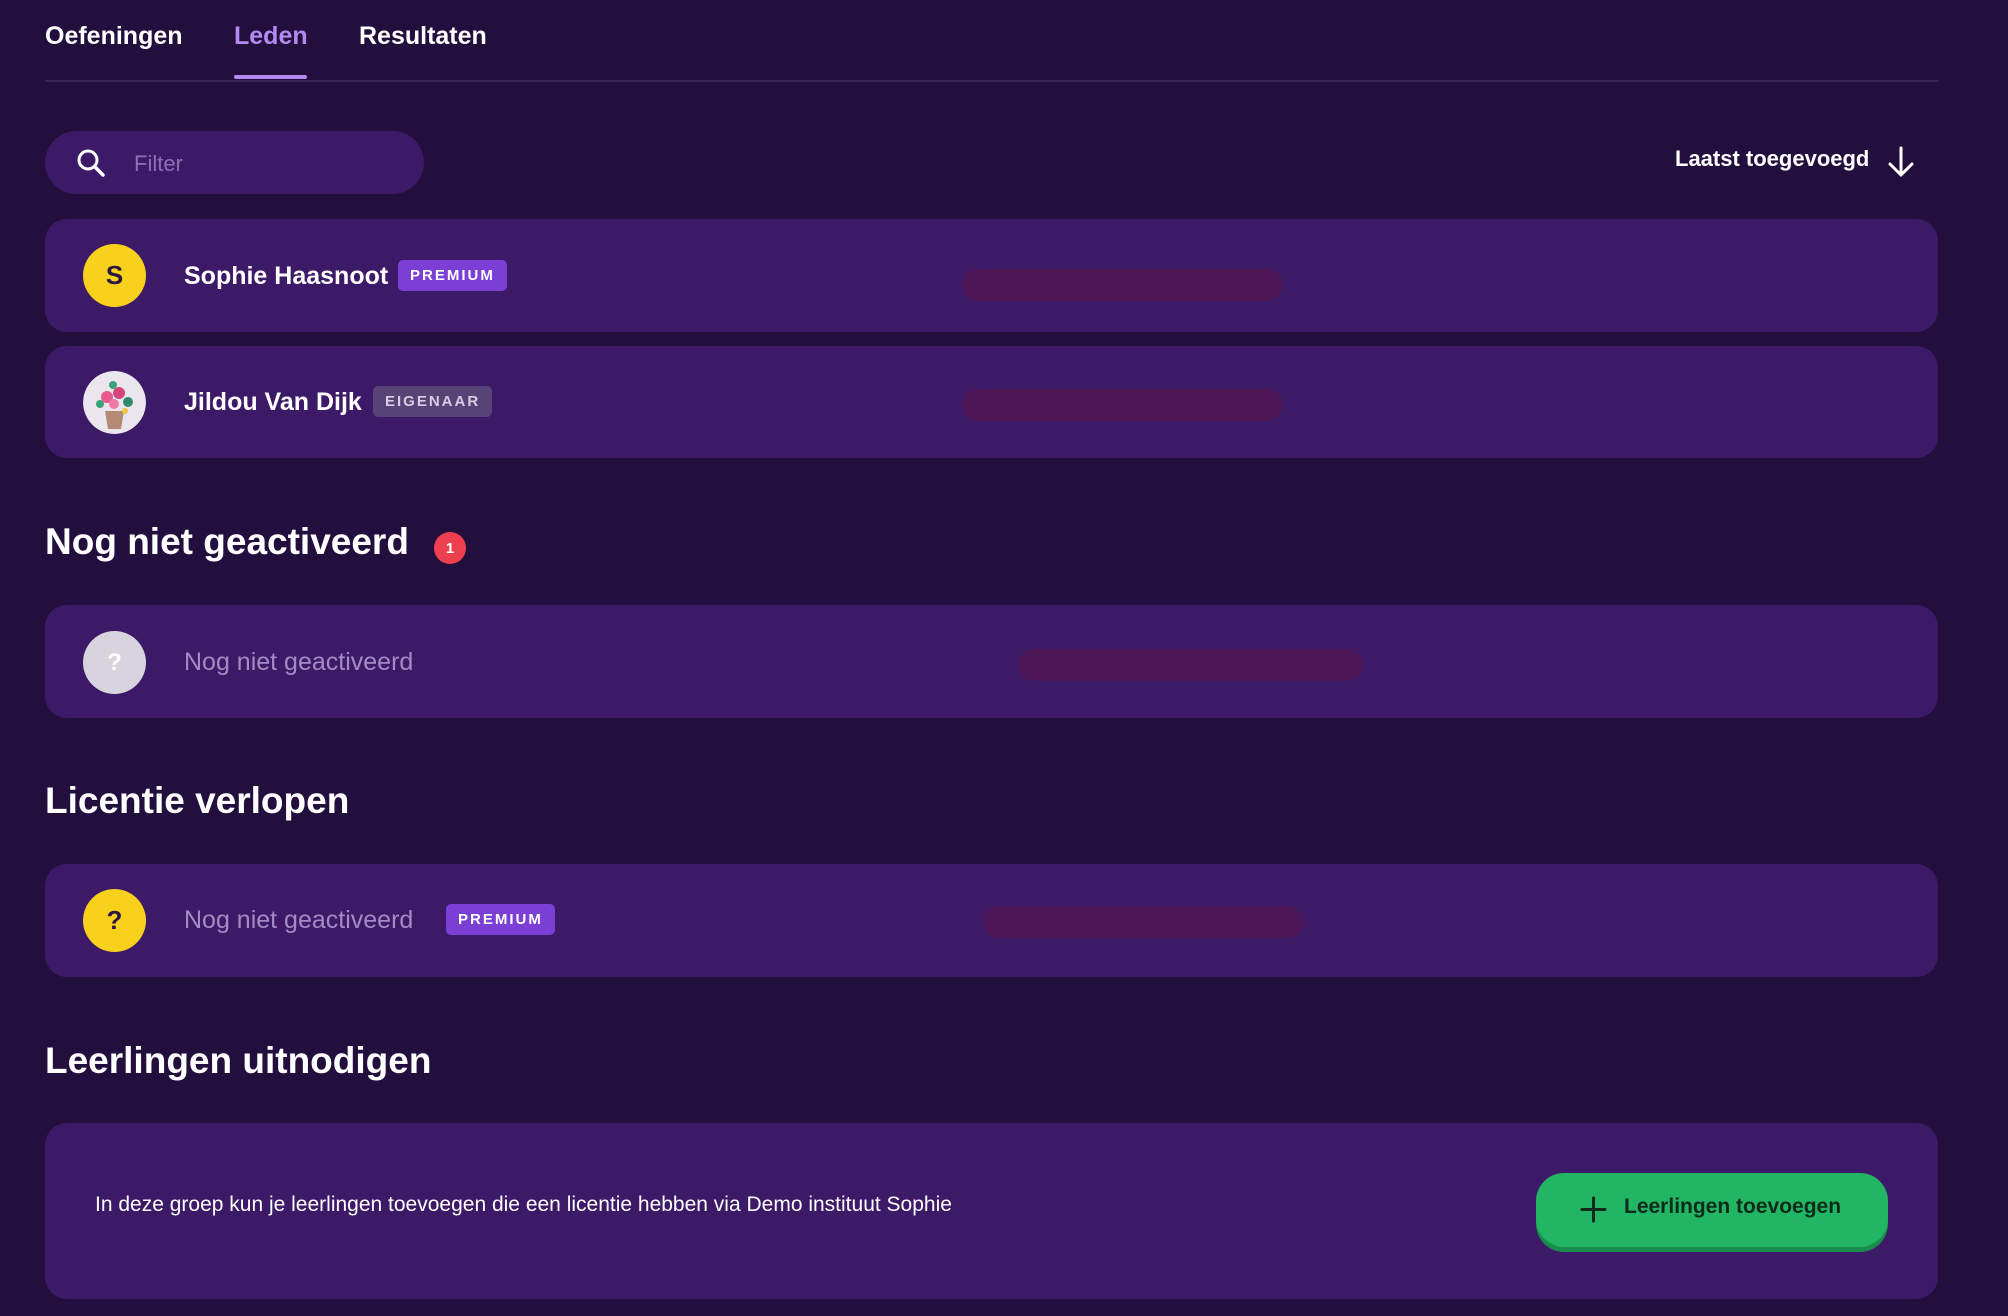 The image size is (2008, 1316). Describe the element at coordinates (114, 402) in the screenshot. I see `flower-vase-photo-icon` at that location.